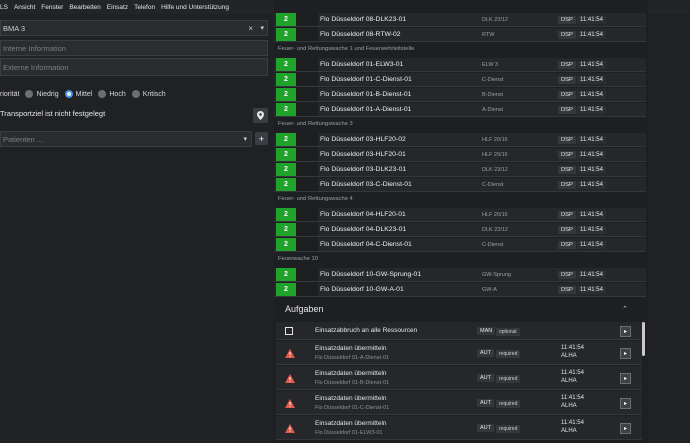 Image resolution: width=690 pixels, height=443 pixels. I want to click on resource-name: Flo Düsseldorf 03-HLF20-02, so click(363, 139).